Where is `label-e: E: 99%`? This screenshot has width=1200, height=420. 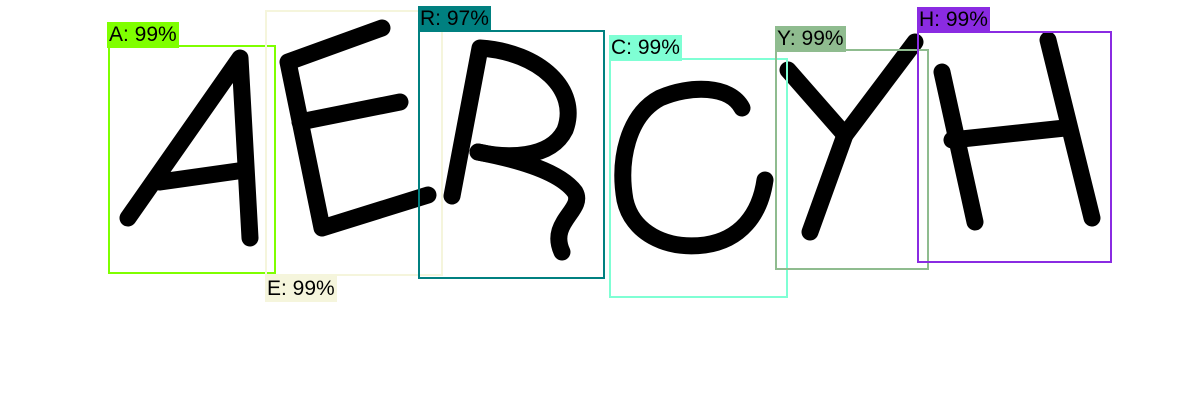
label-e: E: 99% is located at coordinates (301, 289).